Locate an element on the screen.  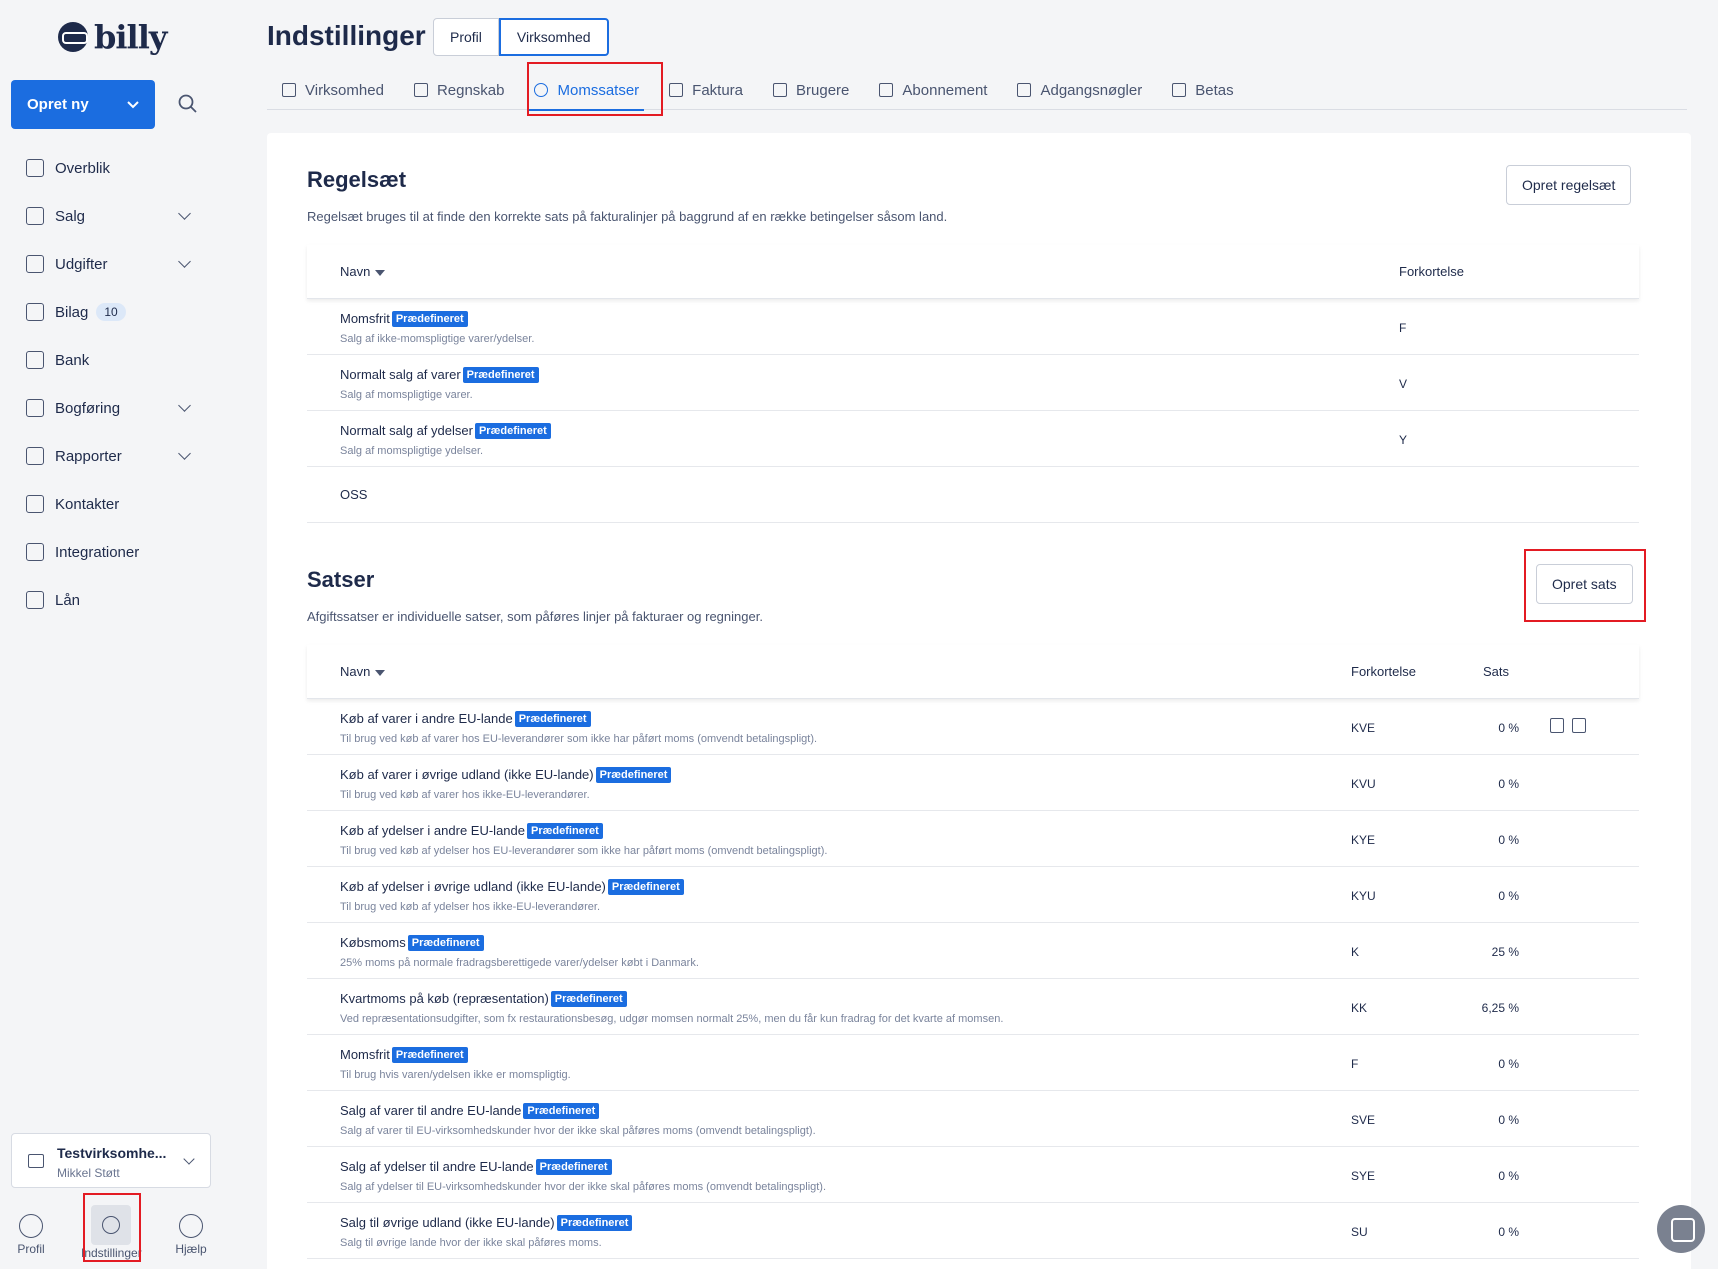
rulesets-title: Regelsæt is located at coordinates (357, 179).